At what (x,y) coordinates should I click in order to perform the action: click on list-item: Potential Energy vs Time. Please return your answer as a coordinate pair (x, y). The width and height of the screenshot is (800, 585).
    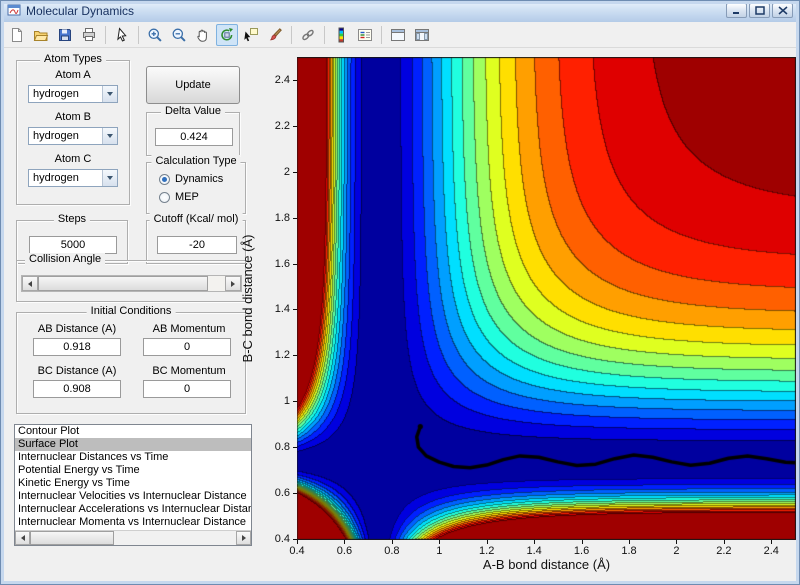
    Looking at the image, I should click on (133, 470).